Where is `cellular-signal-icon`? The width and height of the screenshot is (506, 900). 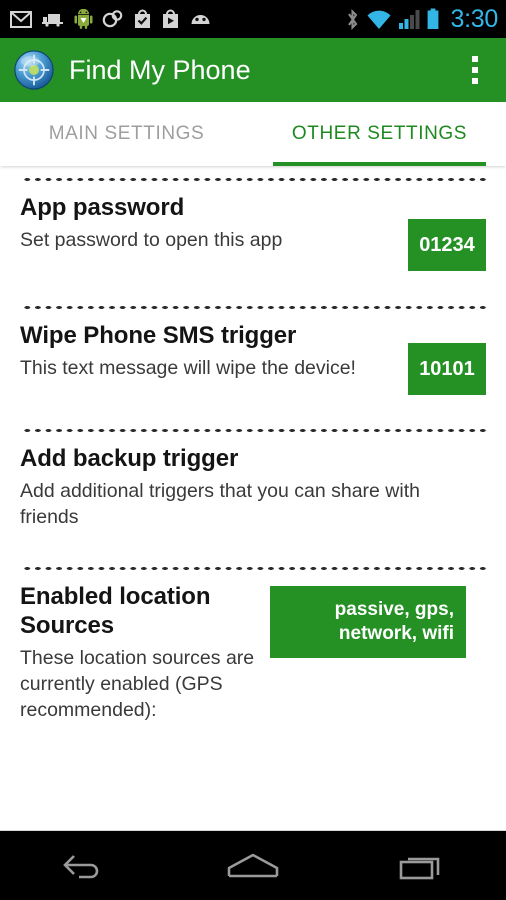 cellular-signal-icon is located at coordinates (409, 19).